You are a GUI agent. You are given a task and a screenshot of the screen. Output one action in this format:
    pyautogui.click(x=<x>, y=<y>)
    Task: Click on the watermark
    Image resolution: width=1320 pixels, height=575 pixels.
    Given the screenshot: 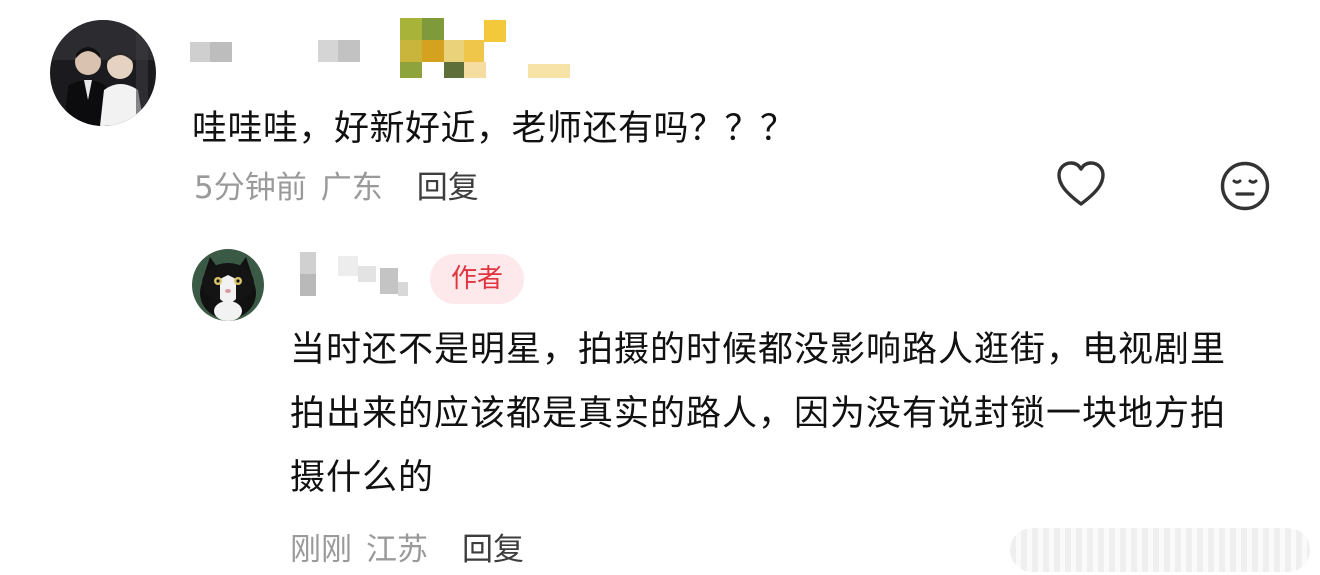 What is the action you would take?
    pyautogui.click(x=1160, y=550)
    